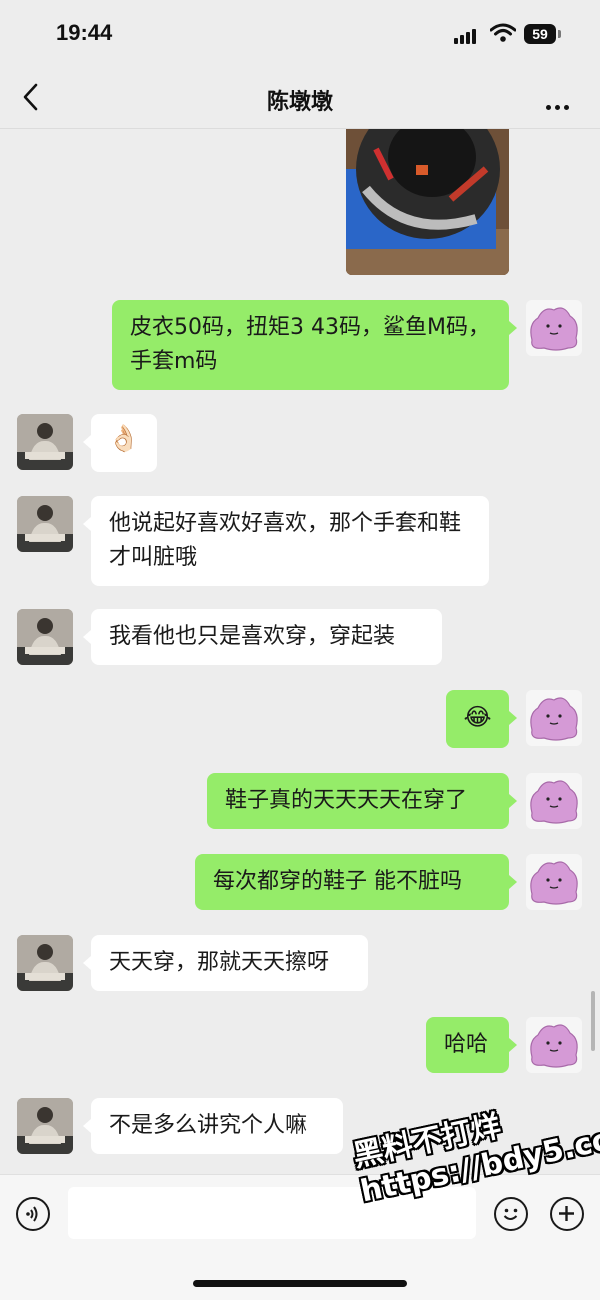  Describe the element at coordinates (213, 1126) in the screenshot. I see `message-bubble-received: 不是多么讲究个人嘛` at that location.